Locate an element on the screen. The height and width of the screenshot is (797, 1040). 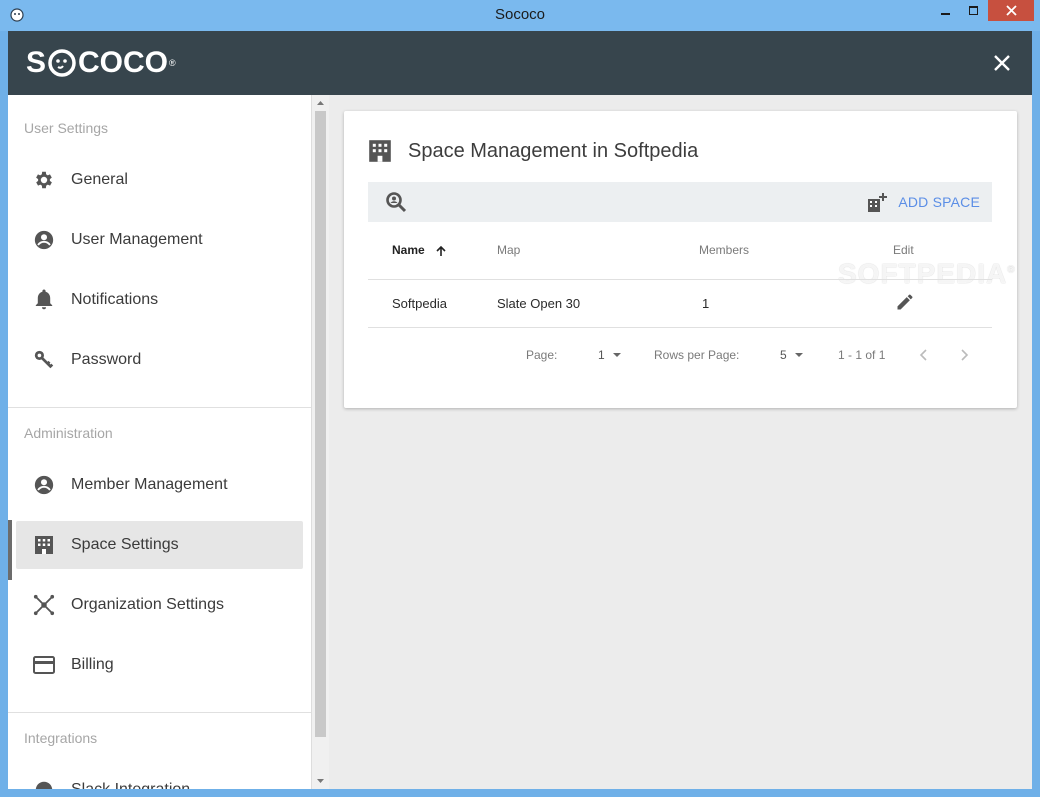
sidebar-item-label: Organization Settings is located at coordinates (147, 604).